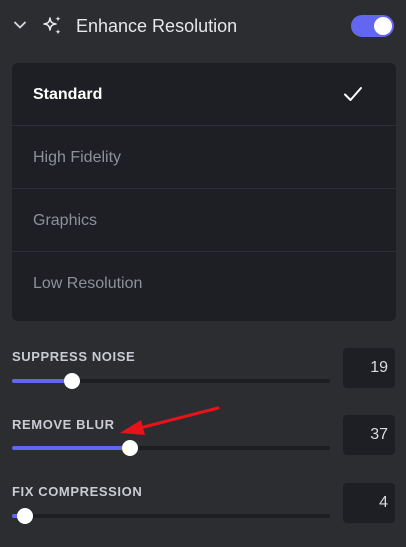  I want to click on menu-item-low-resolution: Low Resolution, so click(204, 285).